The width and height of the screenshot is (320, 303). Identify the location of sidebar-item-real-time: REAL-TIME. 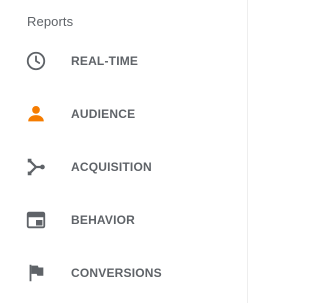
(123, 60).